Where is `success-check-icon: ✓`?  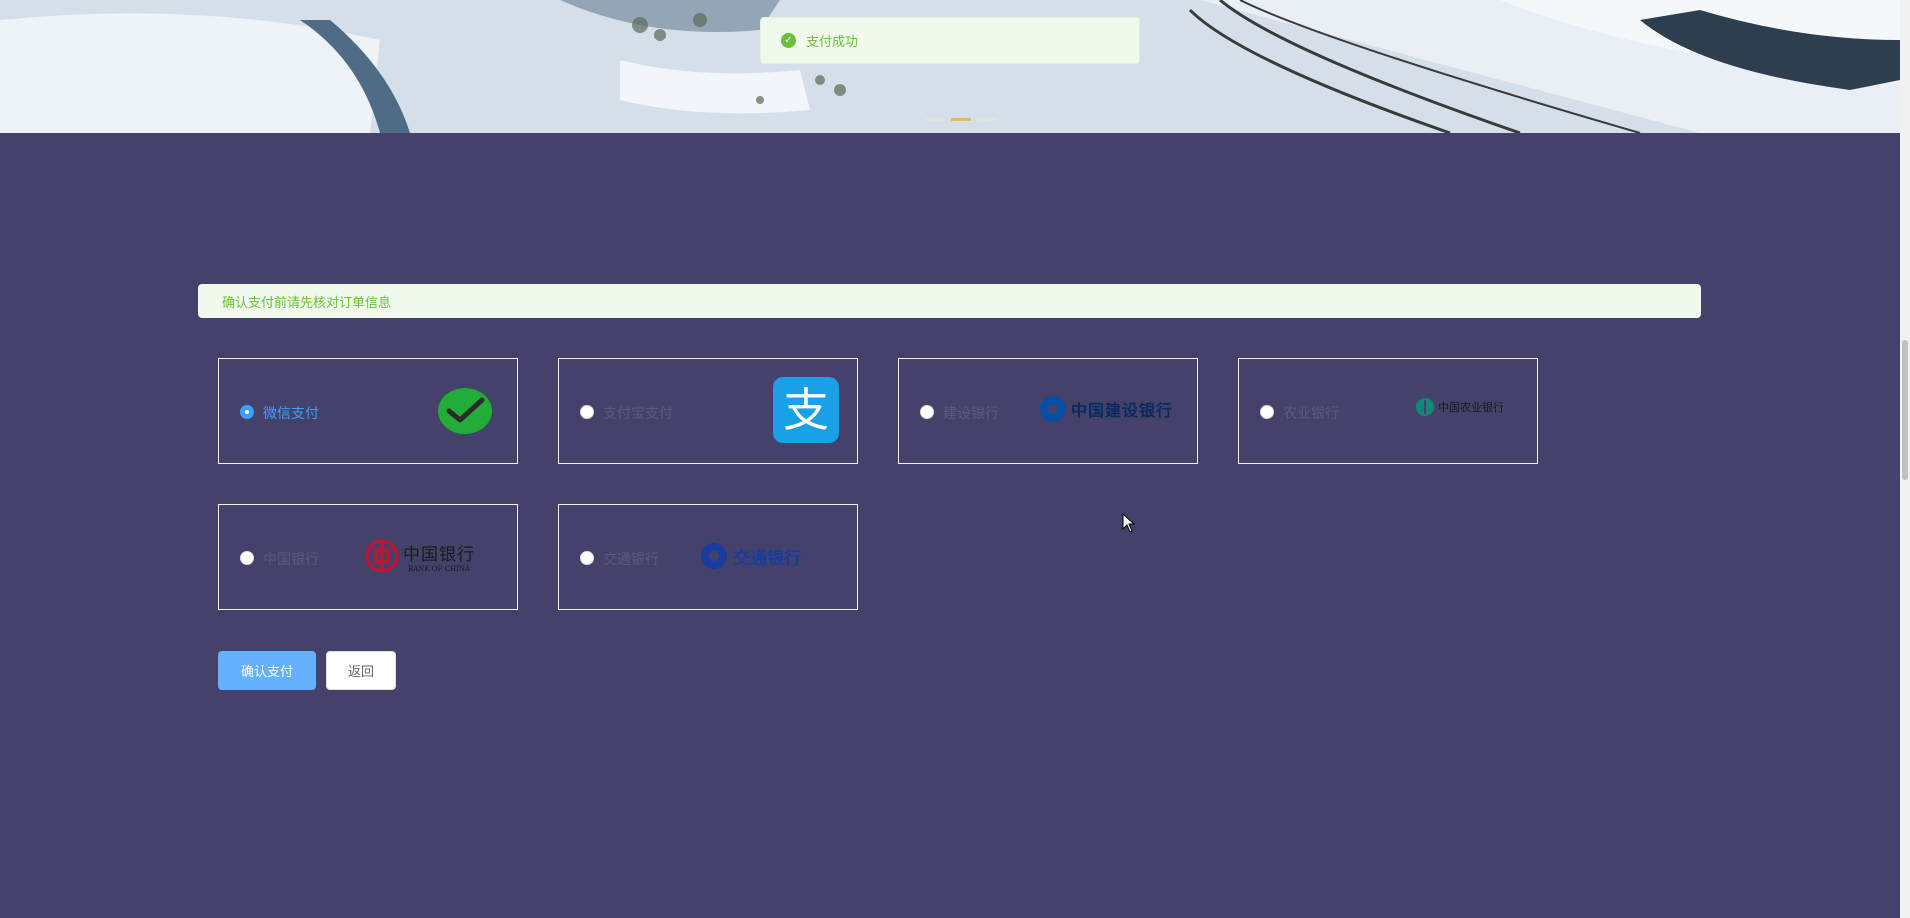 success-check-icon: ✓ is located at coordinates (788, 40).